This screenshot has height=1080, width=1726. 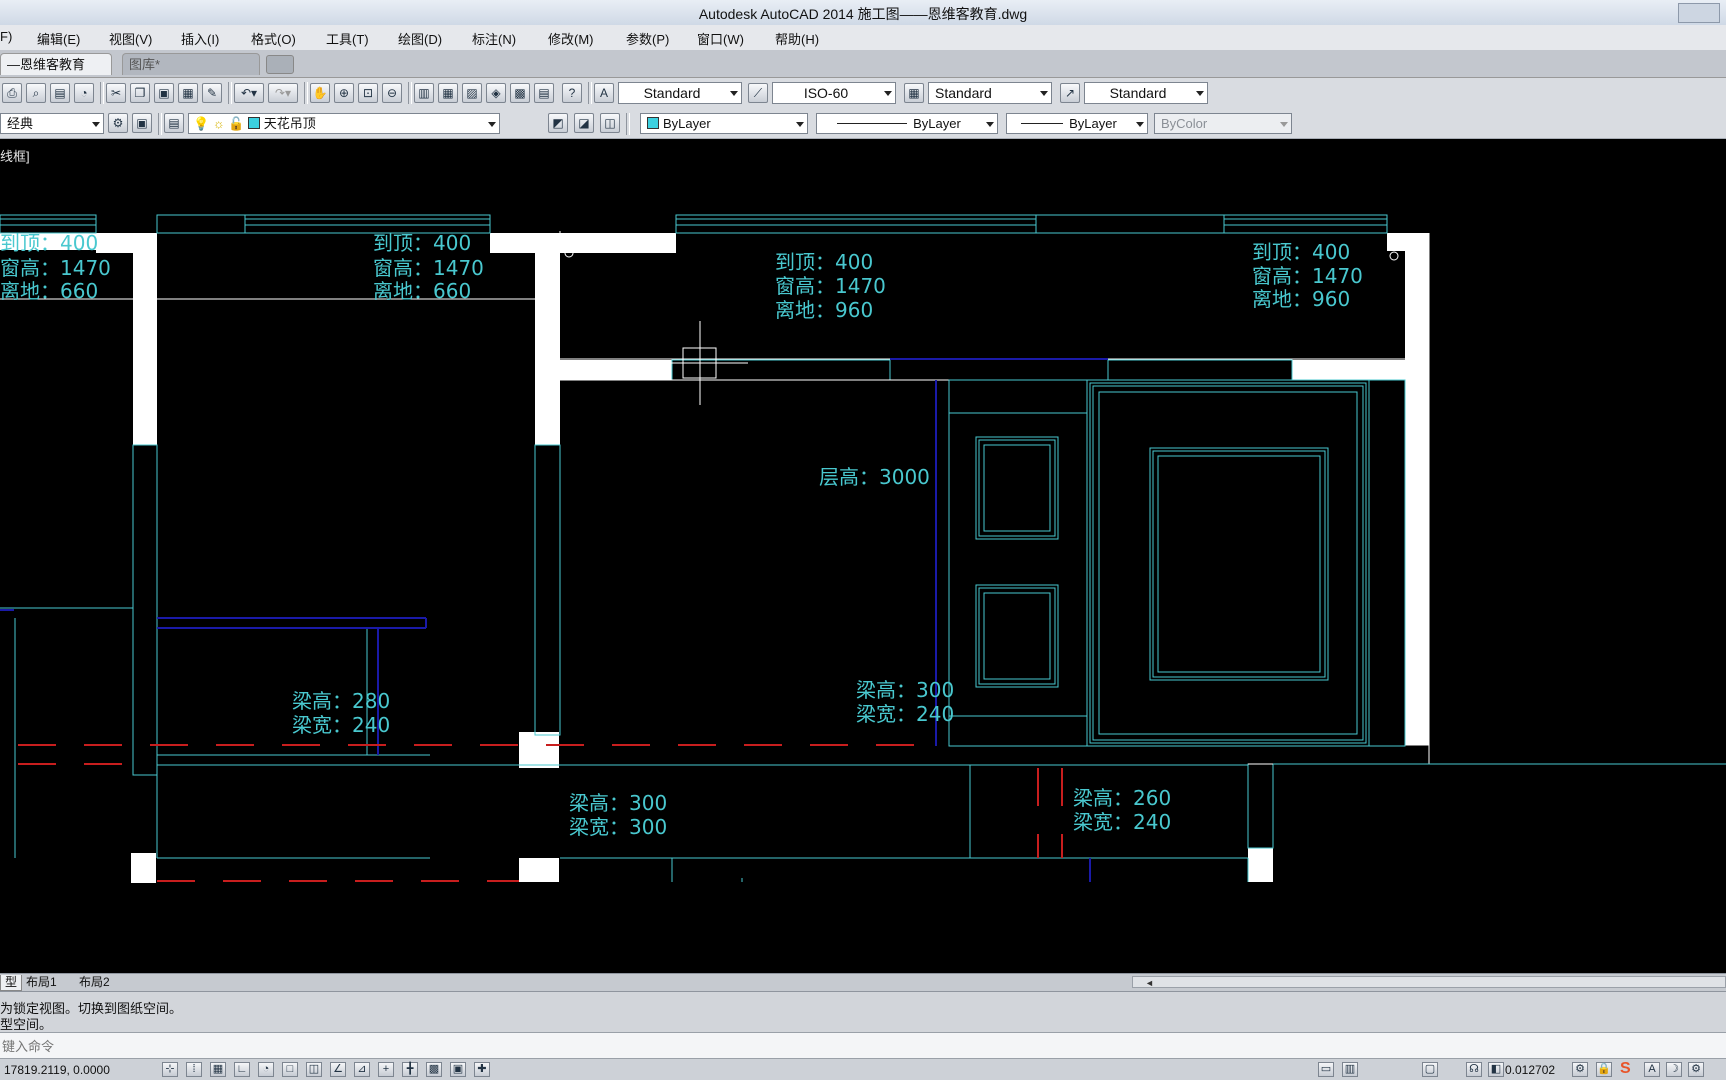 What do you see at coordinates (60, 93) in the screenshot?
I see `plot-icon: ▤` at bounding box center [60, 93].